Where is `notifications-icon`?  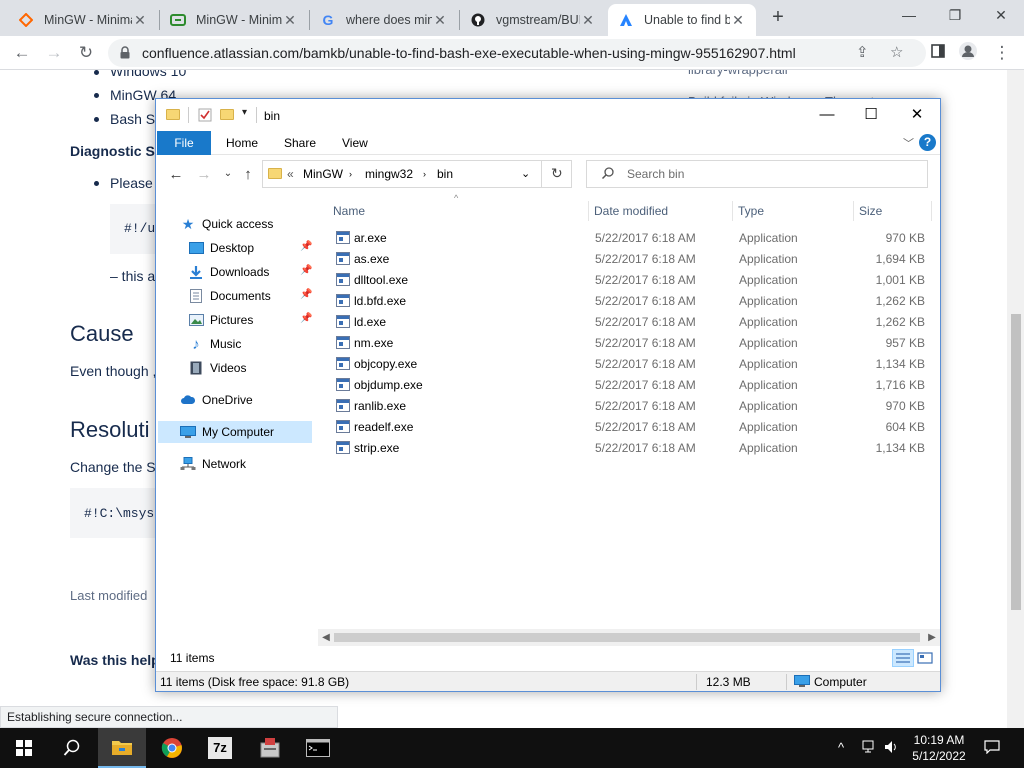 notifications-icon is located at coordinates (992, 748).